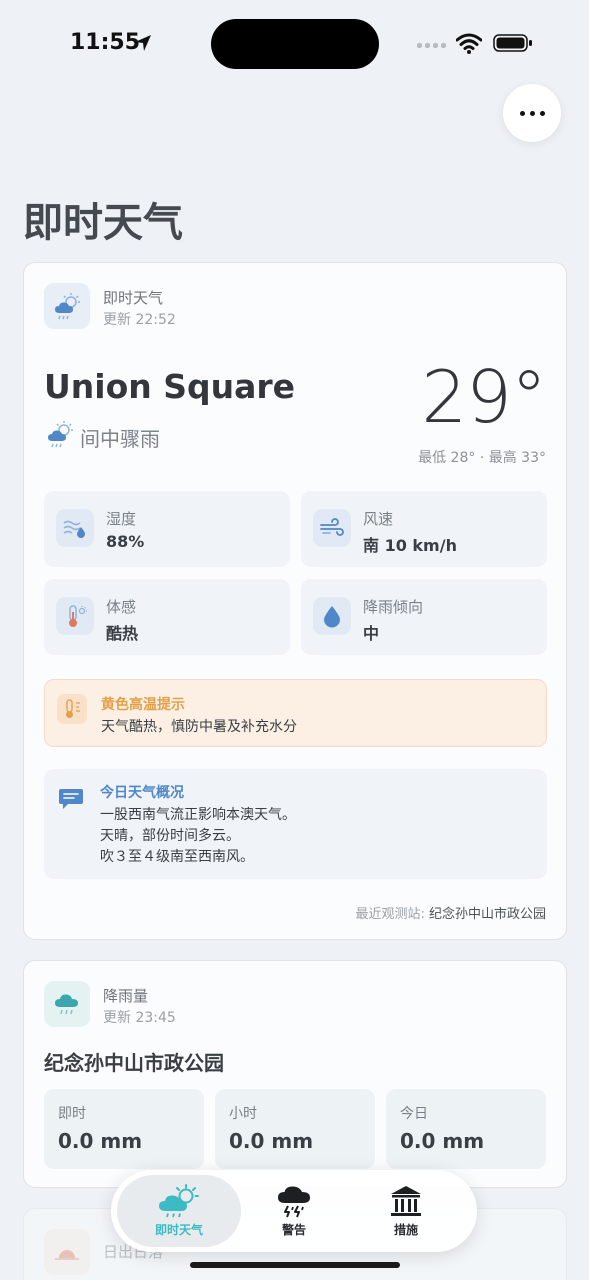  What do you see at coordinates (406, 1201) in the screenshot?
I see `building-icon` at bounding box center [406, 1201].